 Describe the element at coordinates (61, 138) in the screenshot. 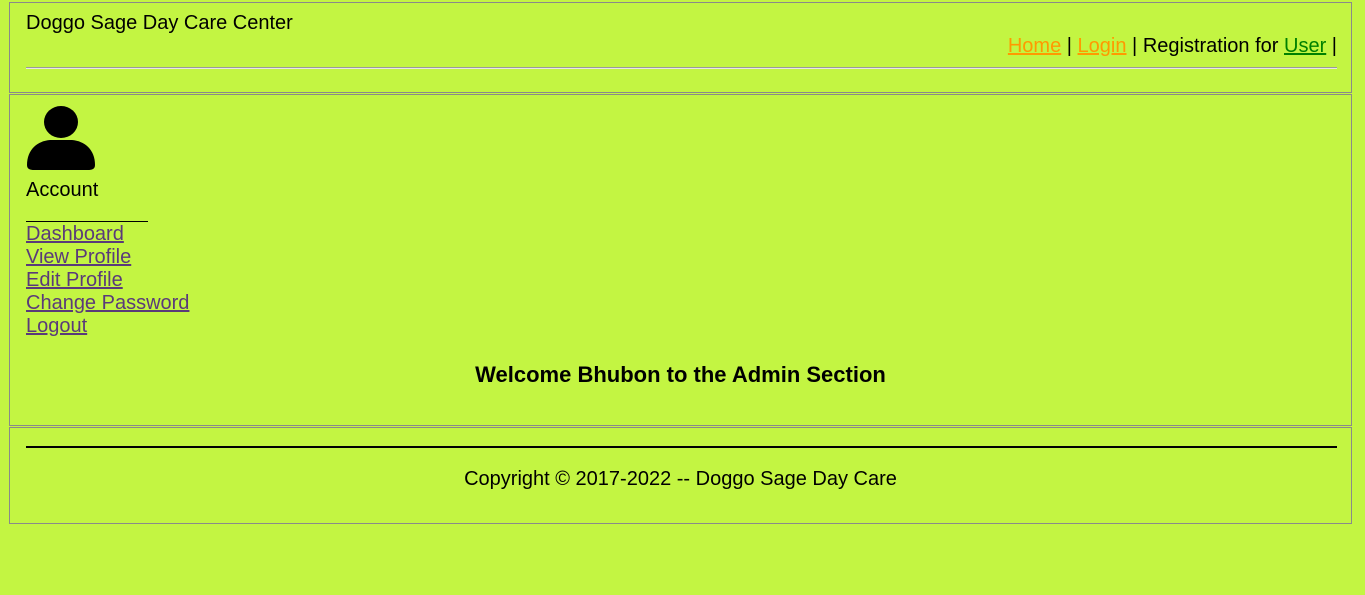

I see `user-silhouette-icon` at that location.